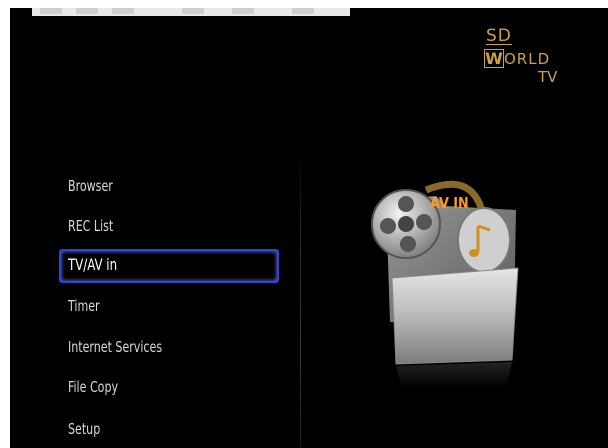 Image resolution: width=608 pixels, height=448 pixels. What do you see at coordinates (191, 12) in the screenshot?
I see `top-status-strip` at bounding box center [191, 12].